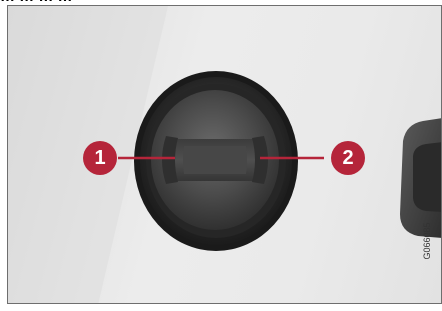  I want to click on cap-grip-face, so click(215, 160).